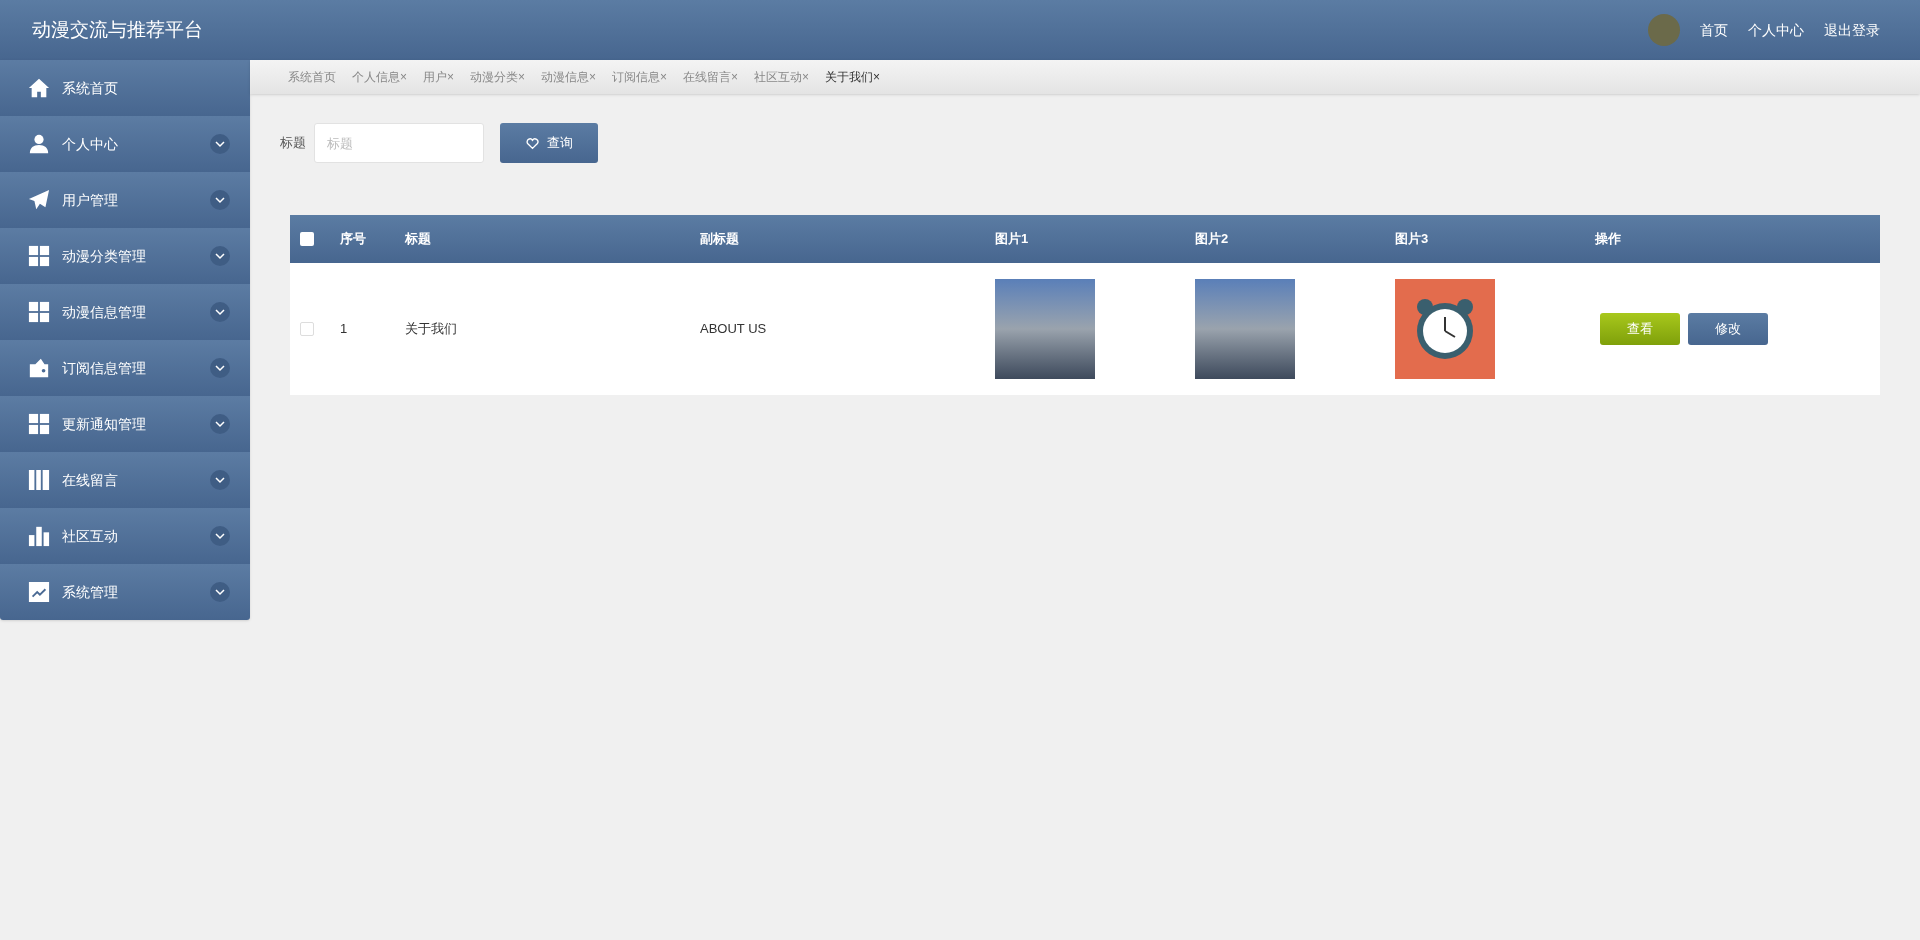 The width and height of the screenshot is (1920, 940). I want to click on sidebar-item: 系统首页, so click(125, 88).